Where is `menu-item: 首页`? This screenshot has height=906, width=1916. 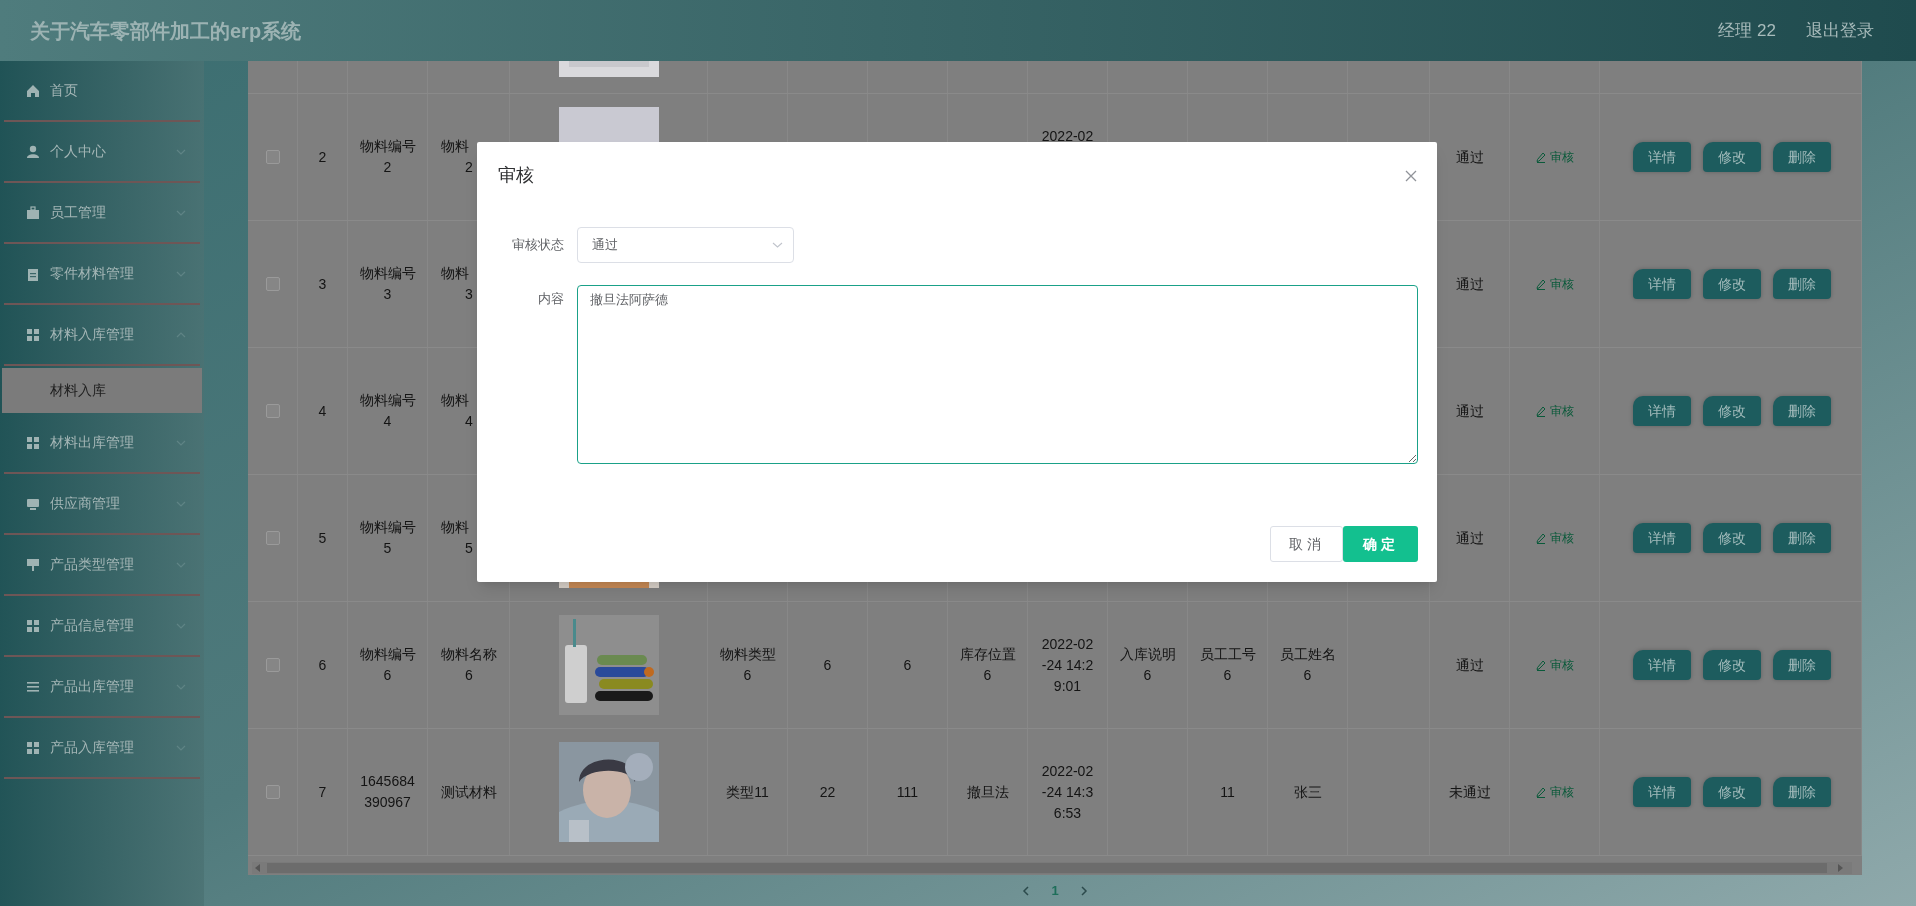 menu-item: 首页 is located at coordinates (102, 91).